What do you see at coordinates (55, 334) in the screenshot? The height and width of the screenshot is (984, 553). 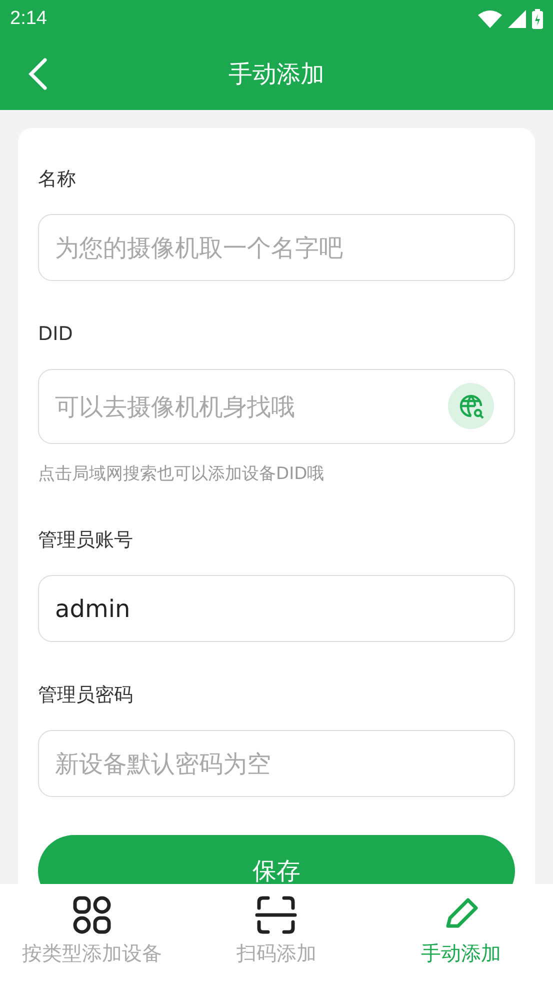 I see `field-label: DID` at bounding box center [55, 334].